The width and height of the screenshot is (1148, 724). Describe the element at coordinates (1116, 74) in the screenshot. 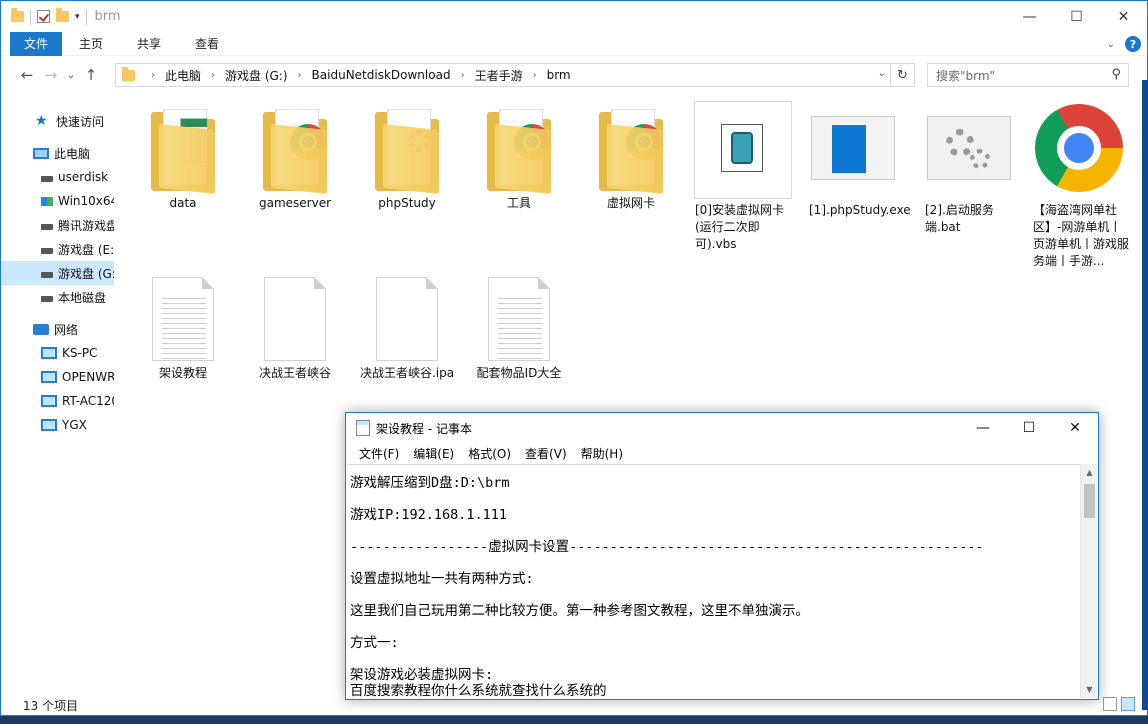

I see `search-icon: ⚲` at that location.